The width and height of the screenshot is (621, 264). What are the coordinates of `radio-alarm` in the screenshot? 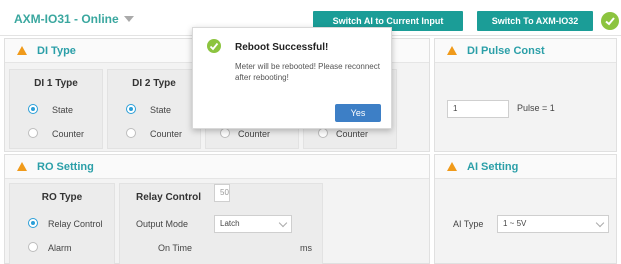 It's located at (33, 247).